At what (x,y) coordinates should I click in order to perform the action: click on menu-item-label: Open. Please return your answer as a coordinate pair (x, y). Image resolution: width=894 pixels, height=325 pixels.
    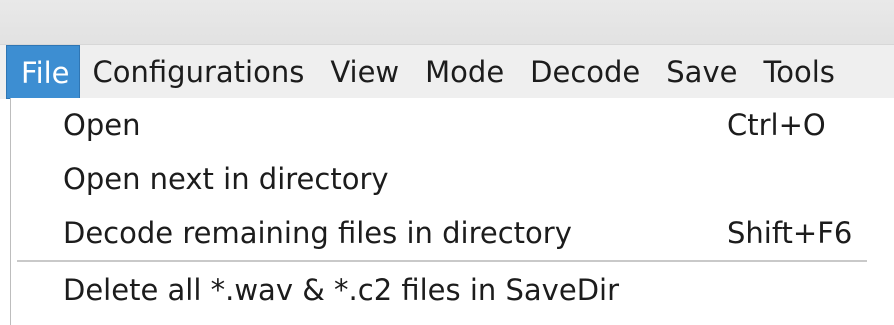
    Looking at the image, I should click on (102, 125).